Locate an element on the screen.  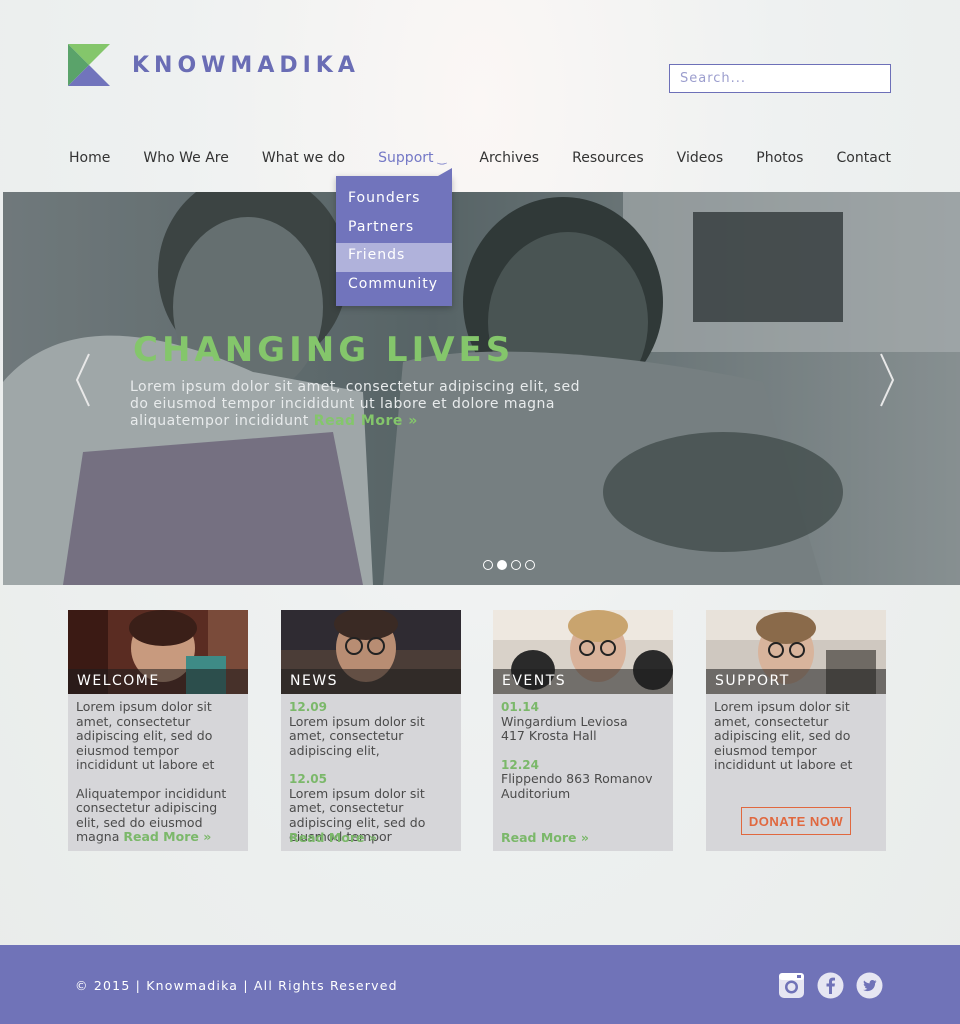
support-card-image: SUPPORT is located at coordinates (796, 652).